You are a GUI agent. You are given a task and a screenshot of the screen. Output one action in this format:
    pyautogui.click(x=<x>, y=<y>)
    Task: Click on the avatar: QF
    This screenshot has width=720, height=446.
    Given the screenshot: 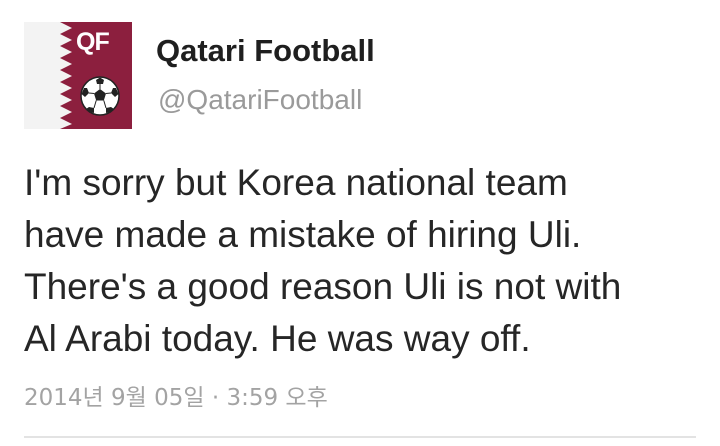 What is the action you would take?
    pyautogui.click(x=78, y=75)
    